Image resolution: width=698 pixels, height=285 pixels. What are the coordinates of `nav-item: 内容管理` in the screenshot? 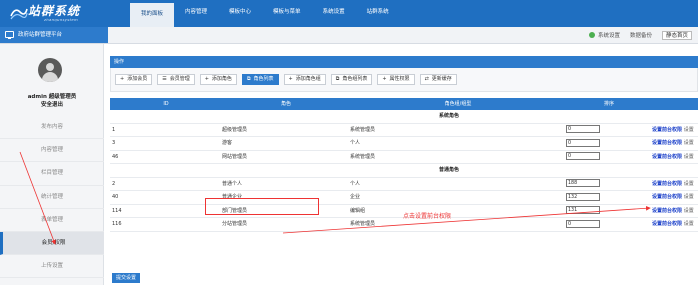 It's located at (196, 13).